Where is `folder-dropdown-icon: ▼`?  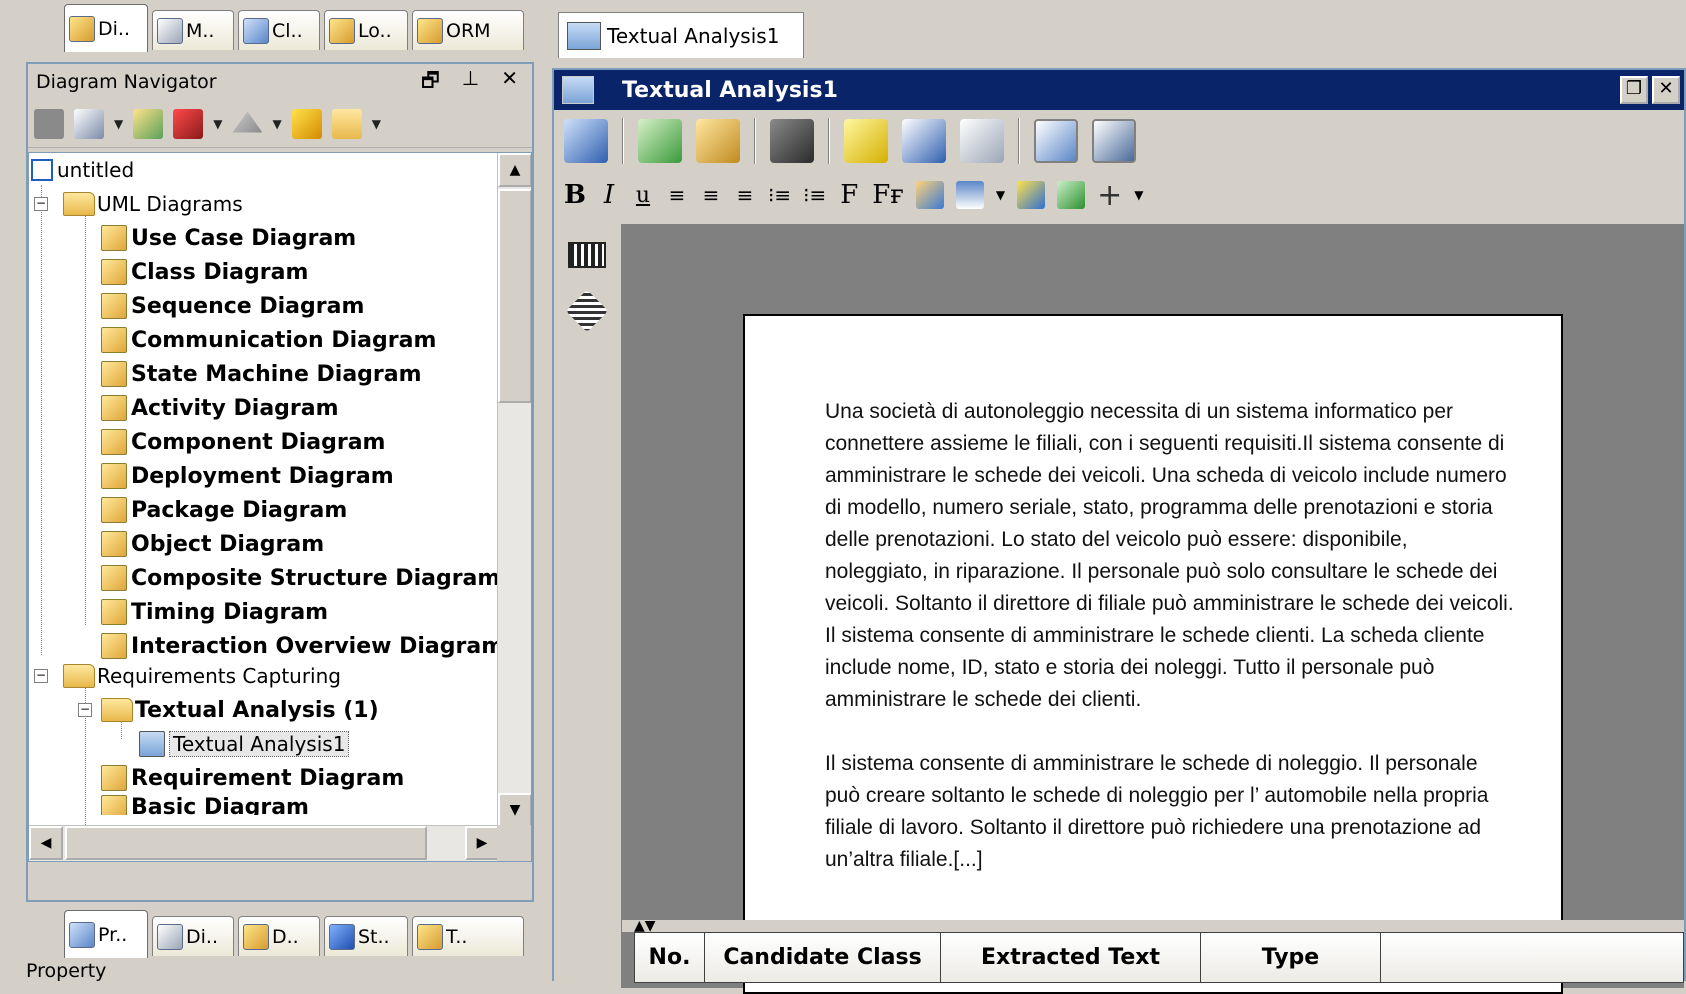 folder-dropdown-icon: ▼ is located at coordinates (376, 124).